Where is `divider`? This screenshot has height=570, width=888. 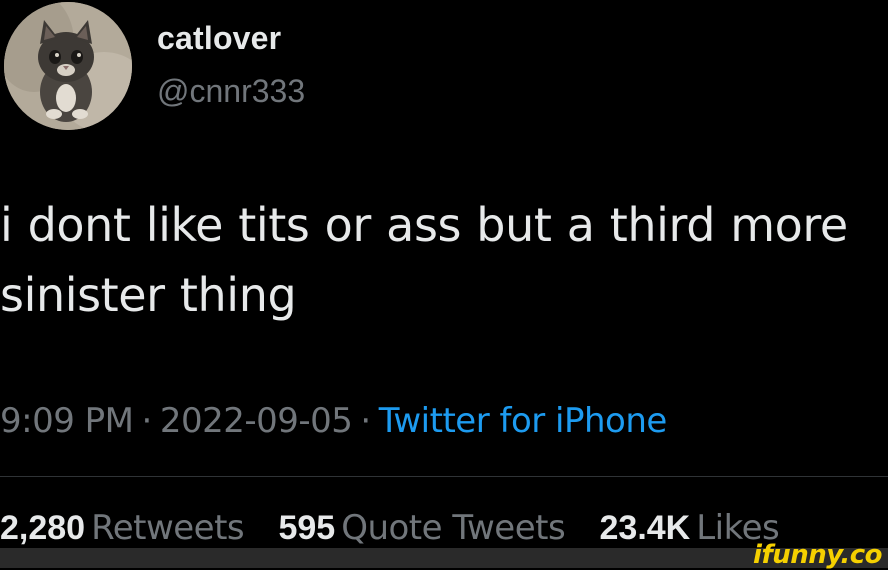
divider is located at coordinates (444, 476).